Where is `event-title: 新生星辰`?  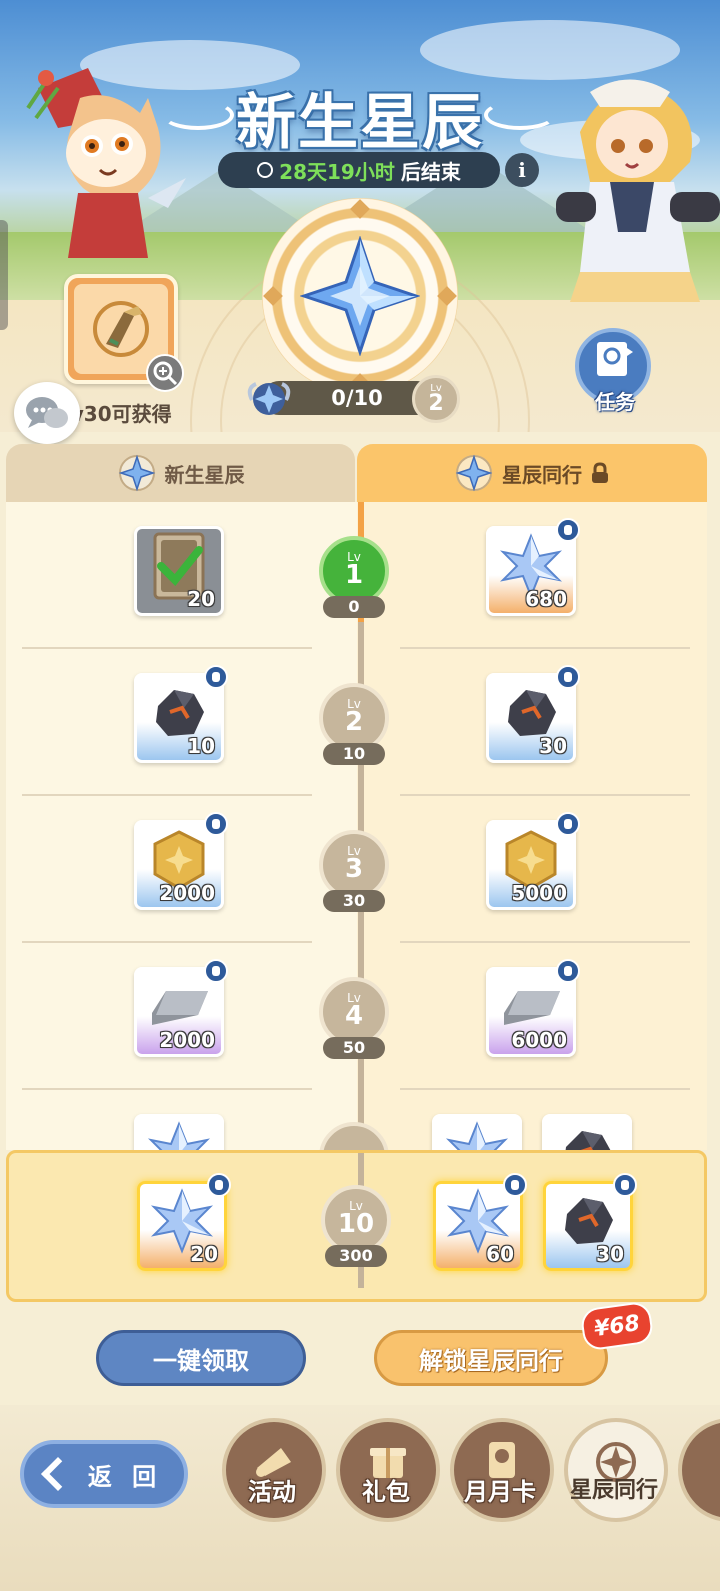 event-title: 新生星辰 is located at coordinates (360, 123).